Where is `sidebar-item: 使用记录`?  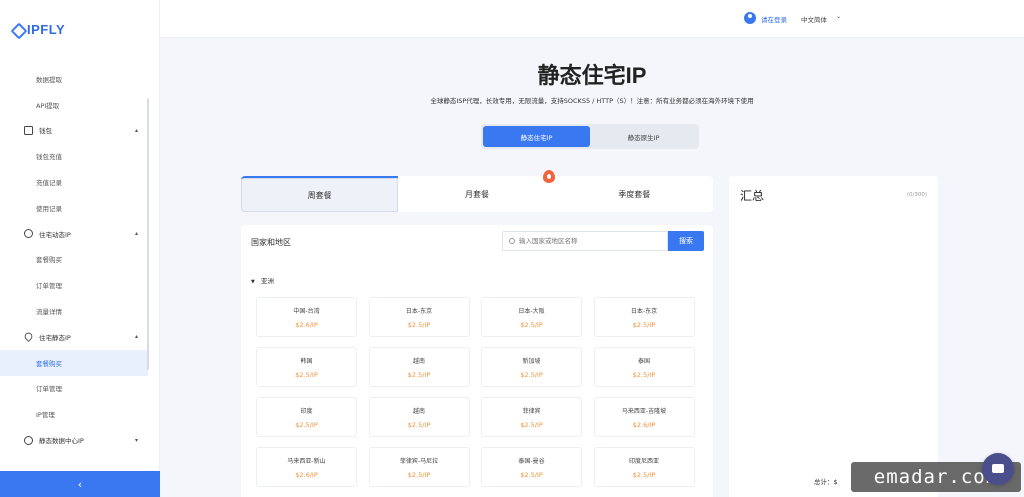
sidebar-item: 使用记录 is located at coordinates (74, 208).